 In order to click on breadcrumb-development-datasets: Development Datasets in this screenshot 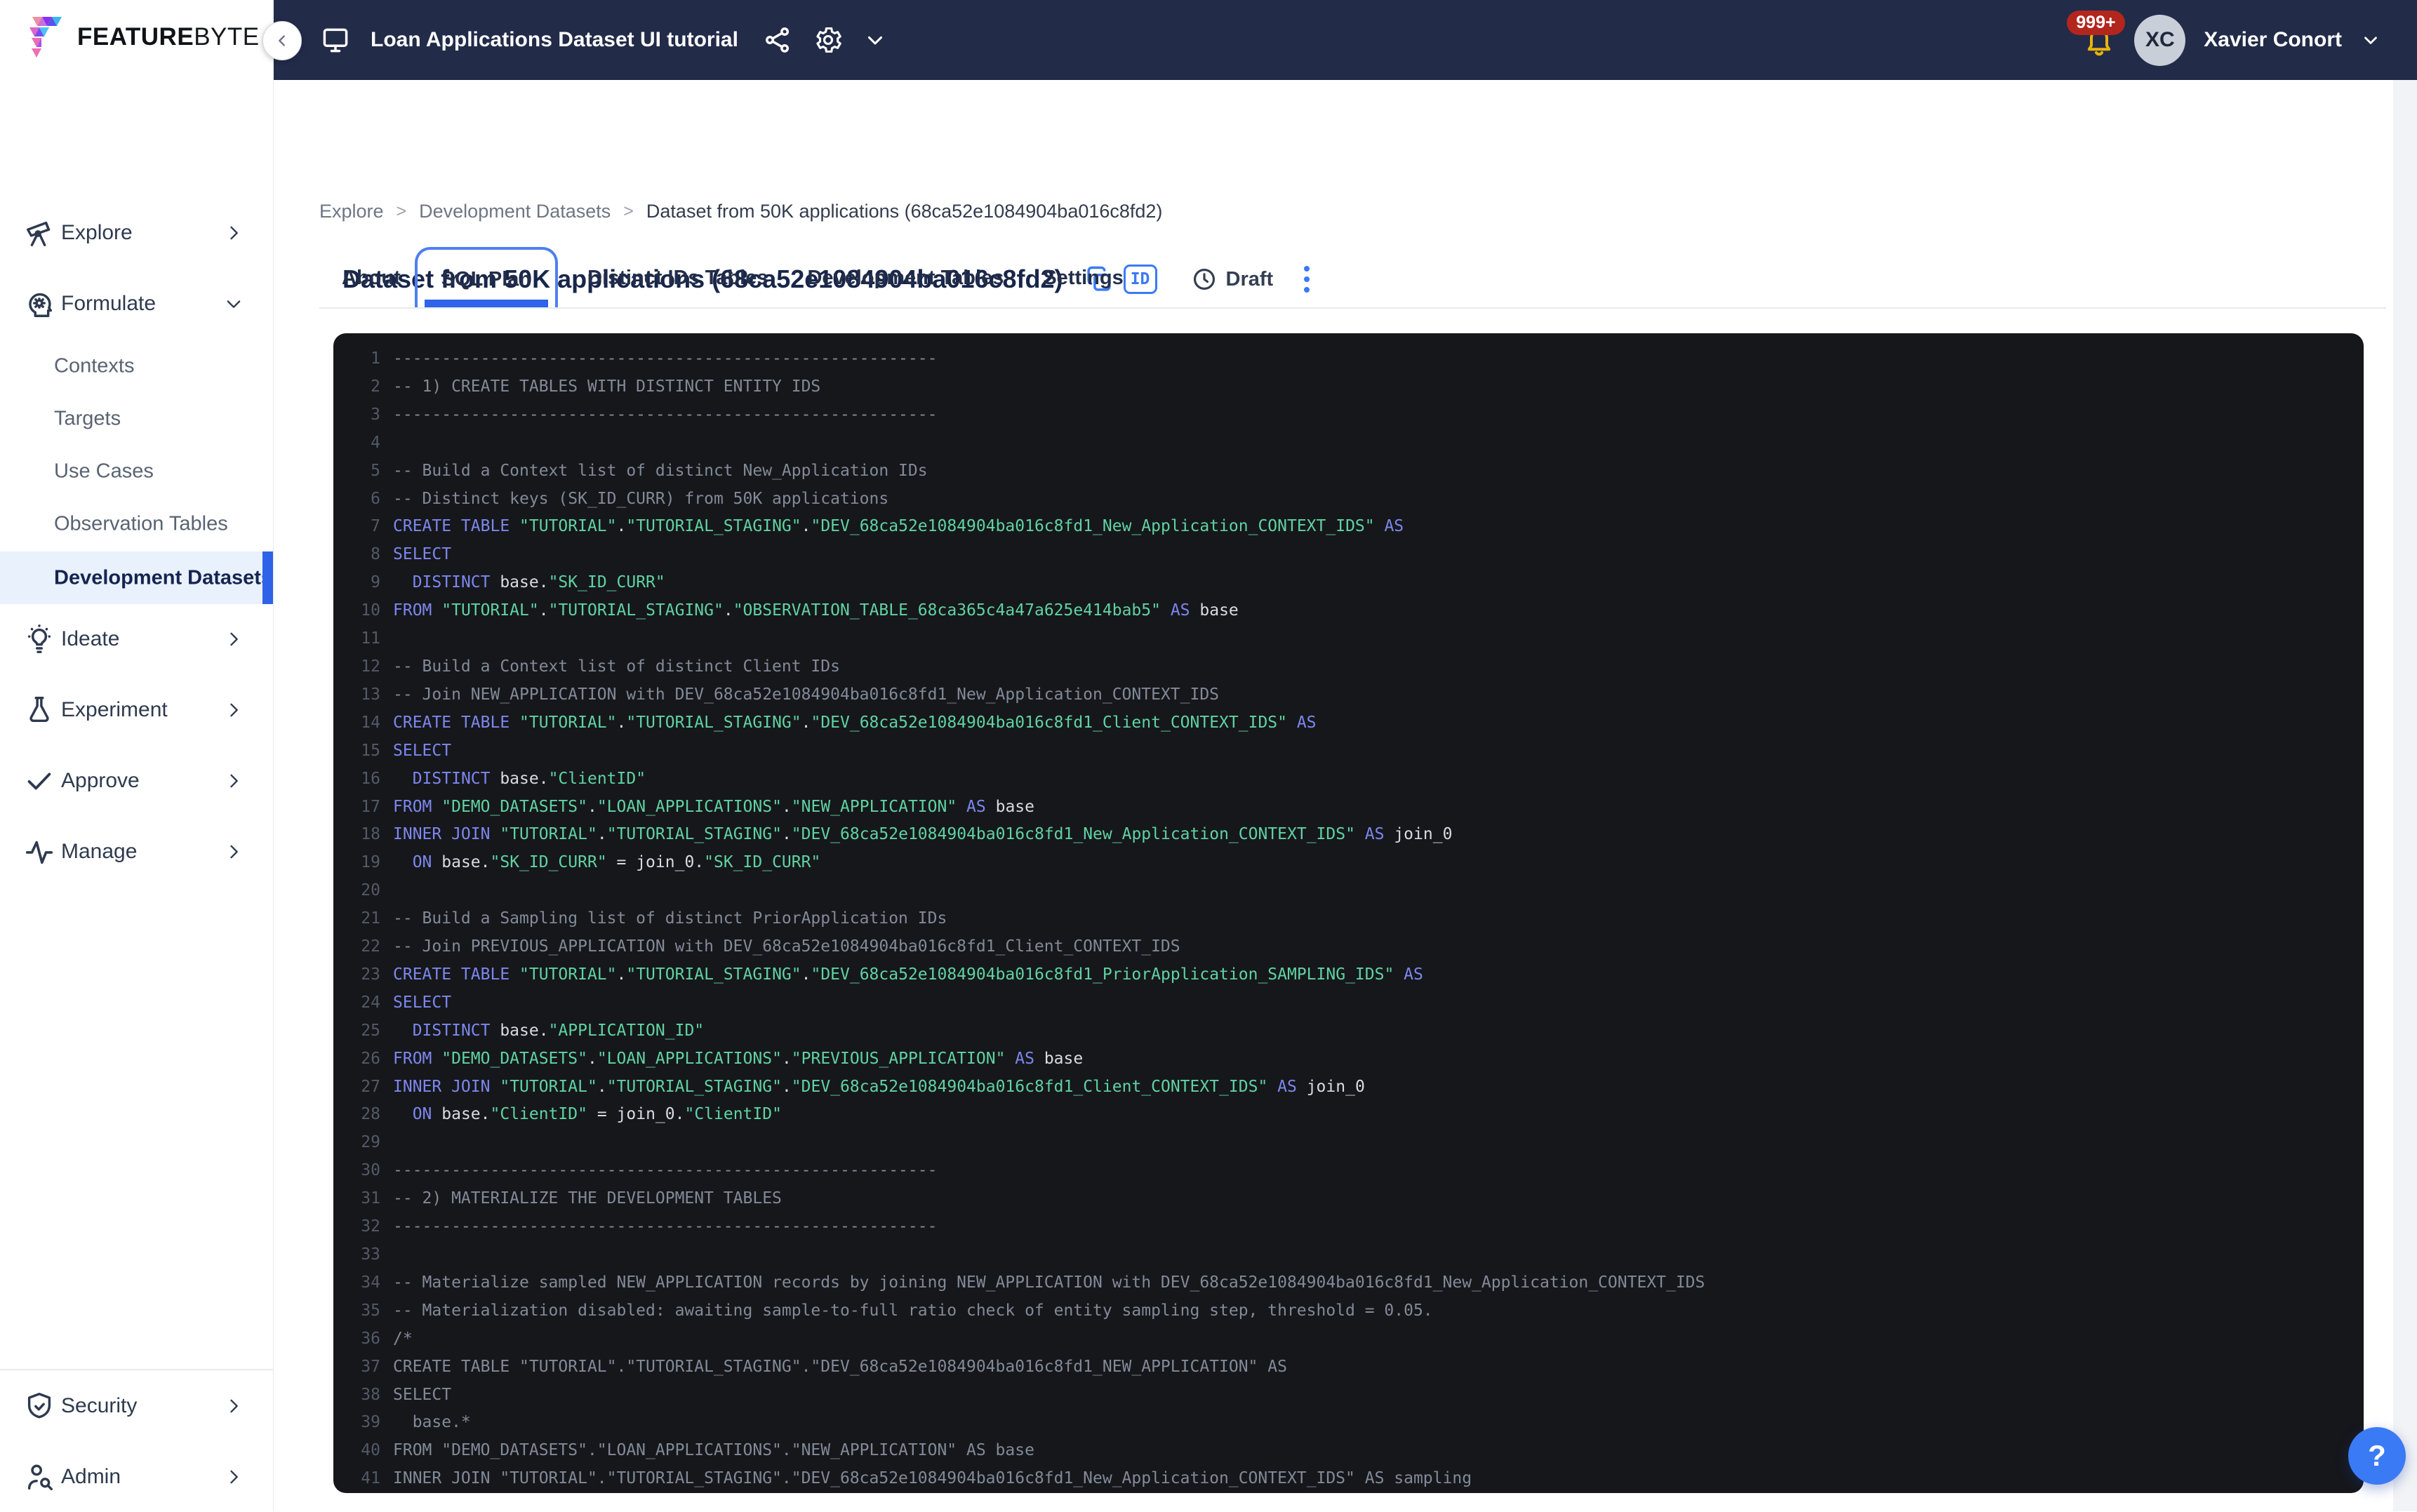, I will do `click(515, 211)`.